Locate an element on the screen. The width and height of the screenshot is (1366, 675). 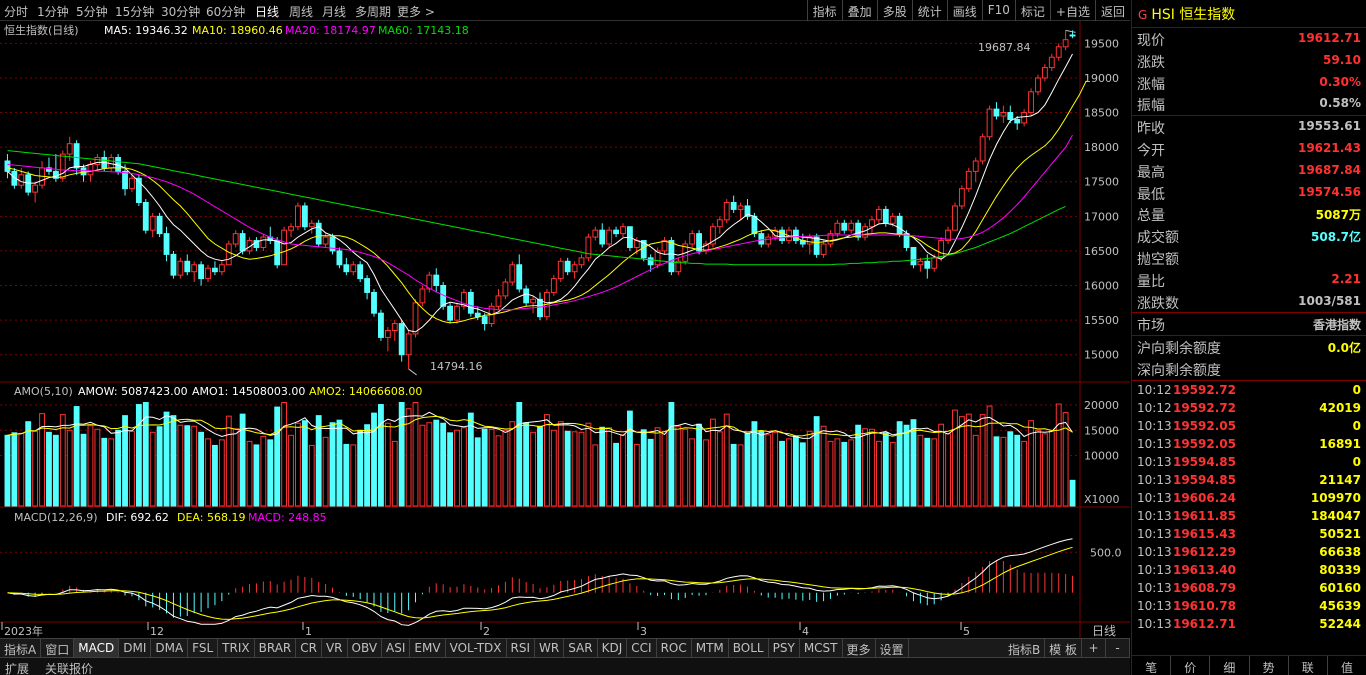
tick-row: 10:13 19594.85 21147 is located at coordinates (1249, 480).